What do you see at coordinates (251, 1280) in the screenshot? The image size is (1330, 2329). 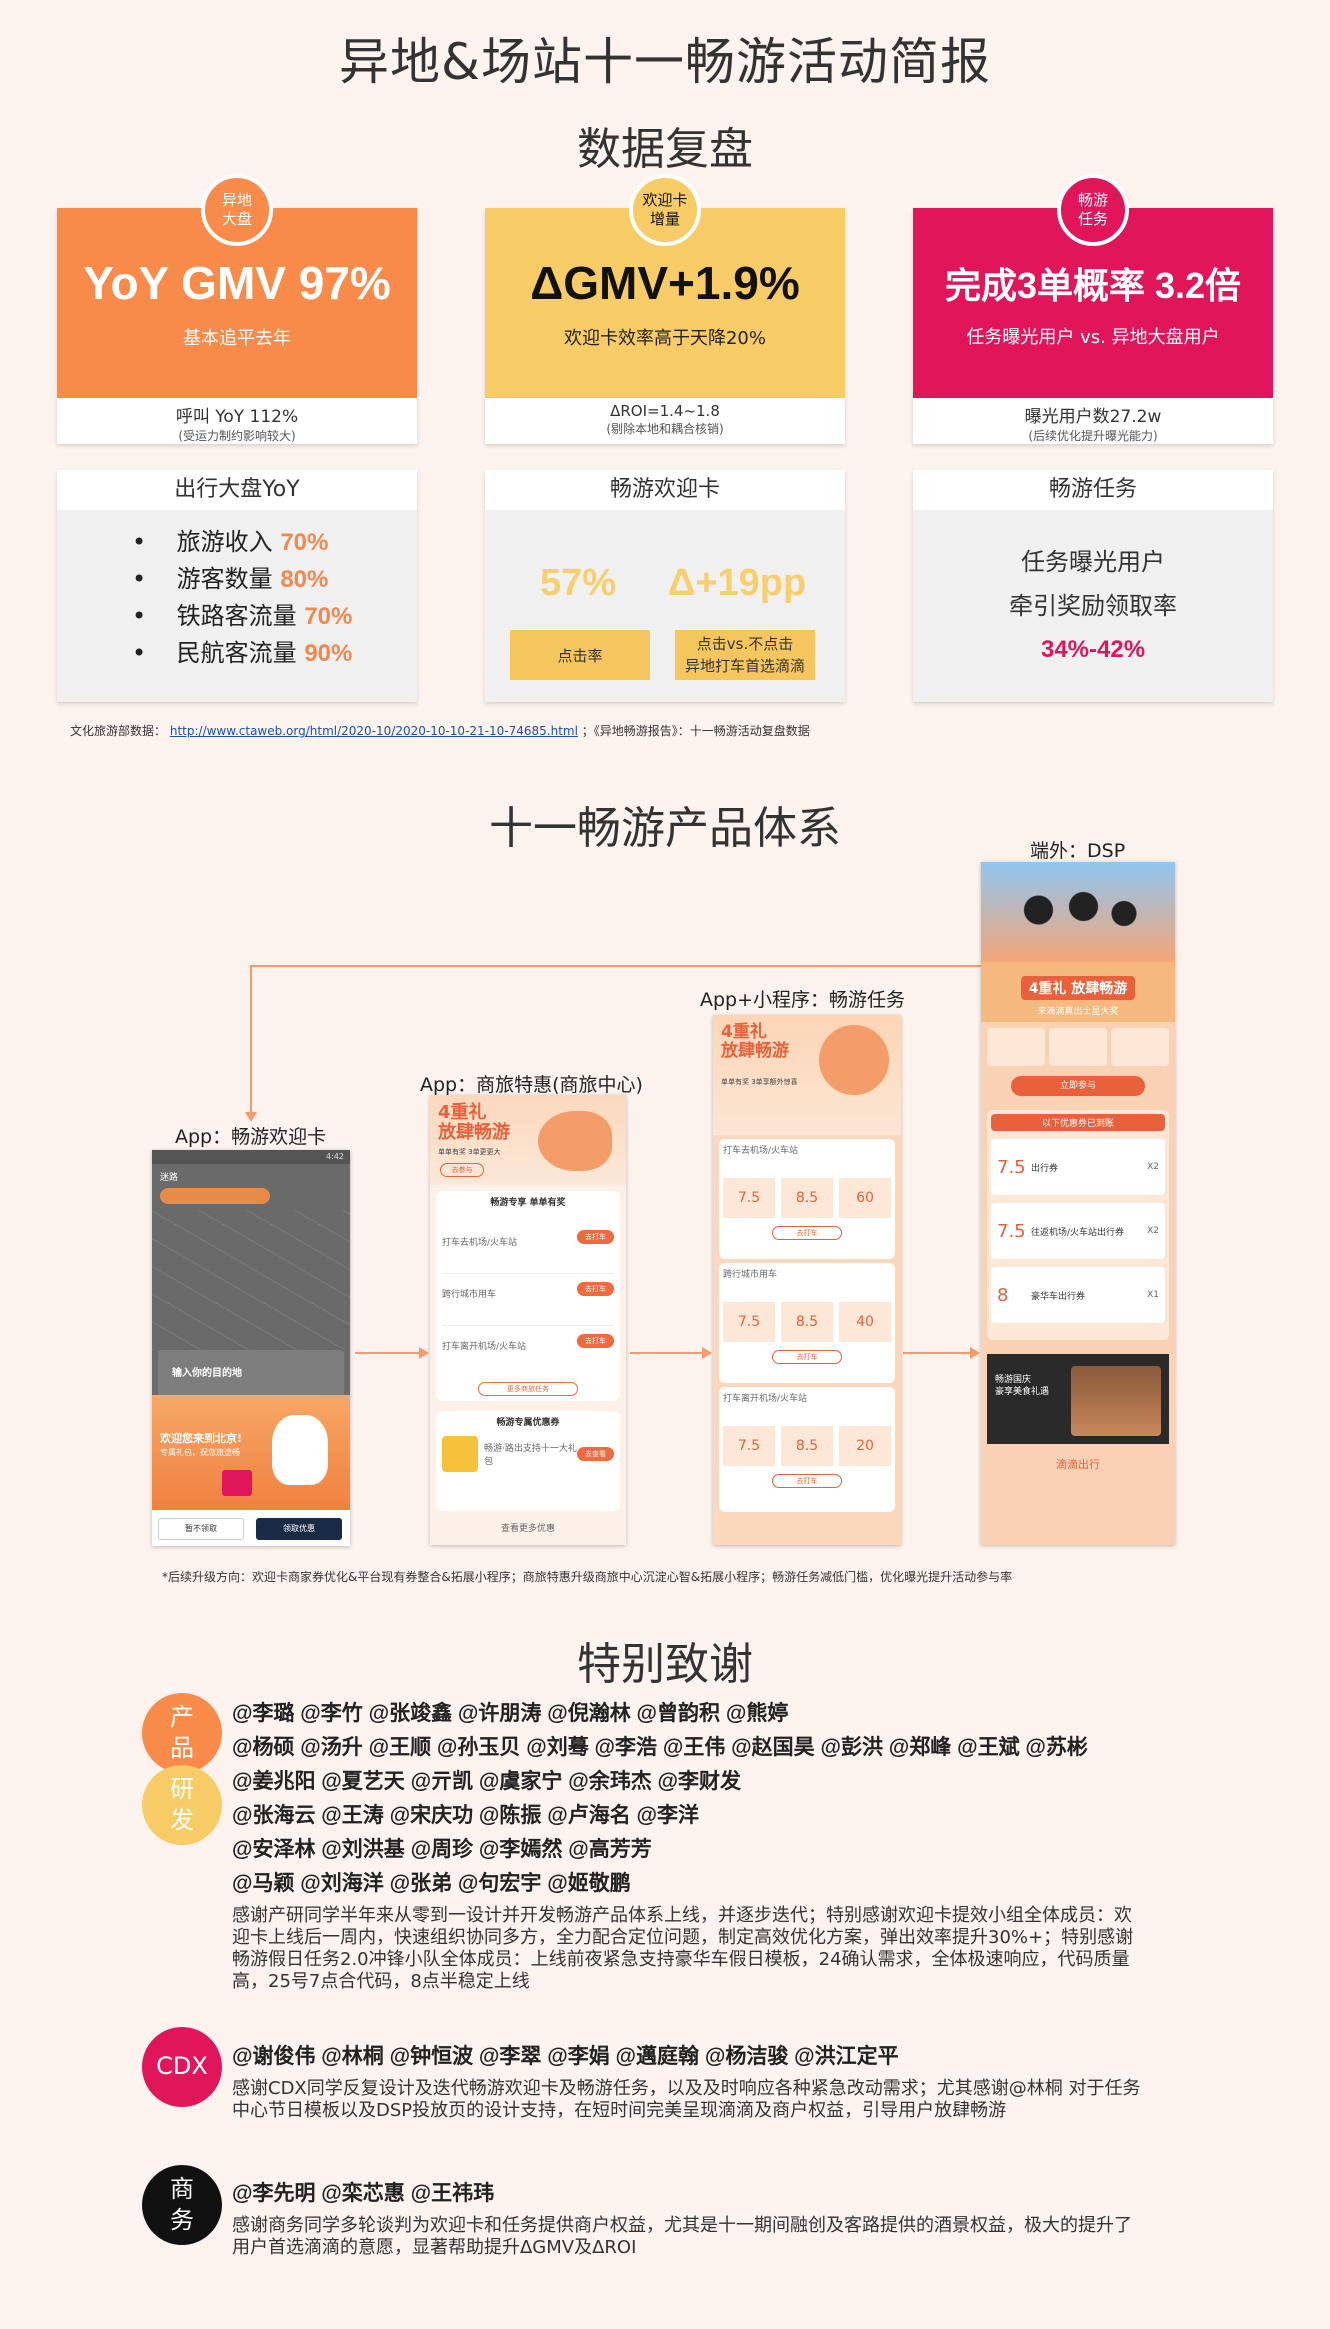 I see `map-view` at bounding box center [251, 1280].